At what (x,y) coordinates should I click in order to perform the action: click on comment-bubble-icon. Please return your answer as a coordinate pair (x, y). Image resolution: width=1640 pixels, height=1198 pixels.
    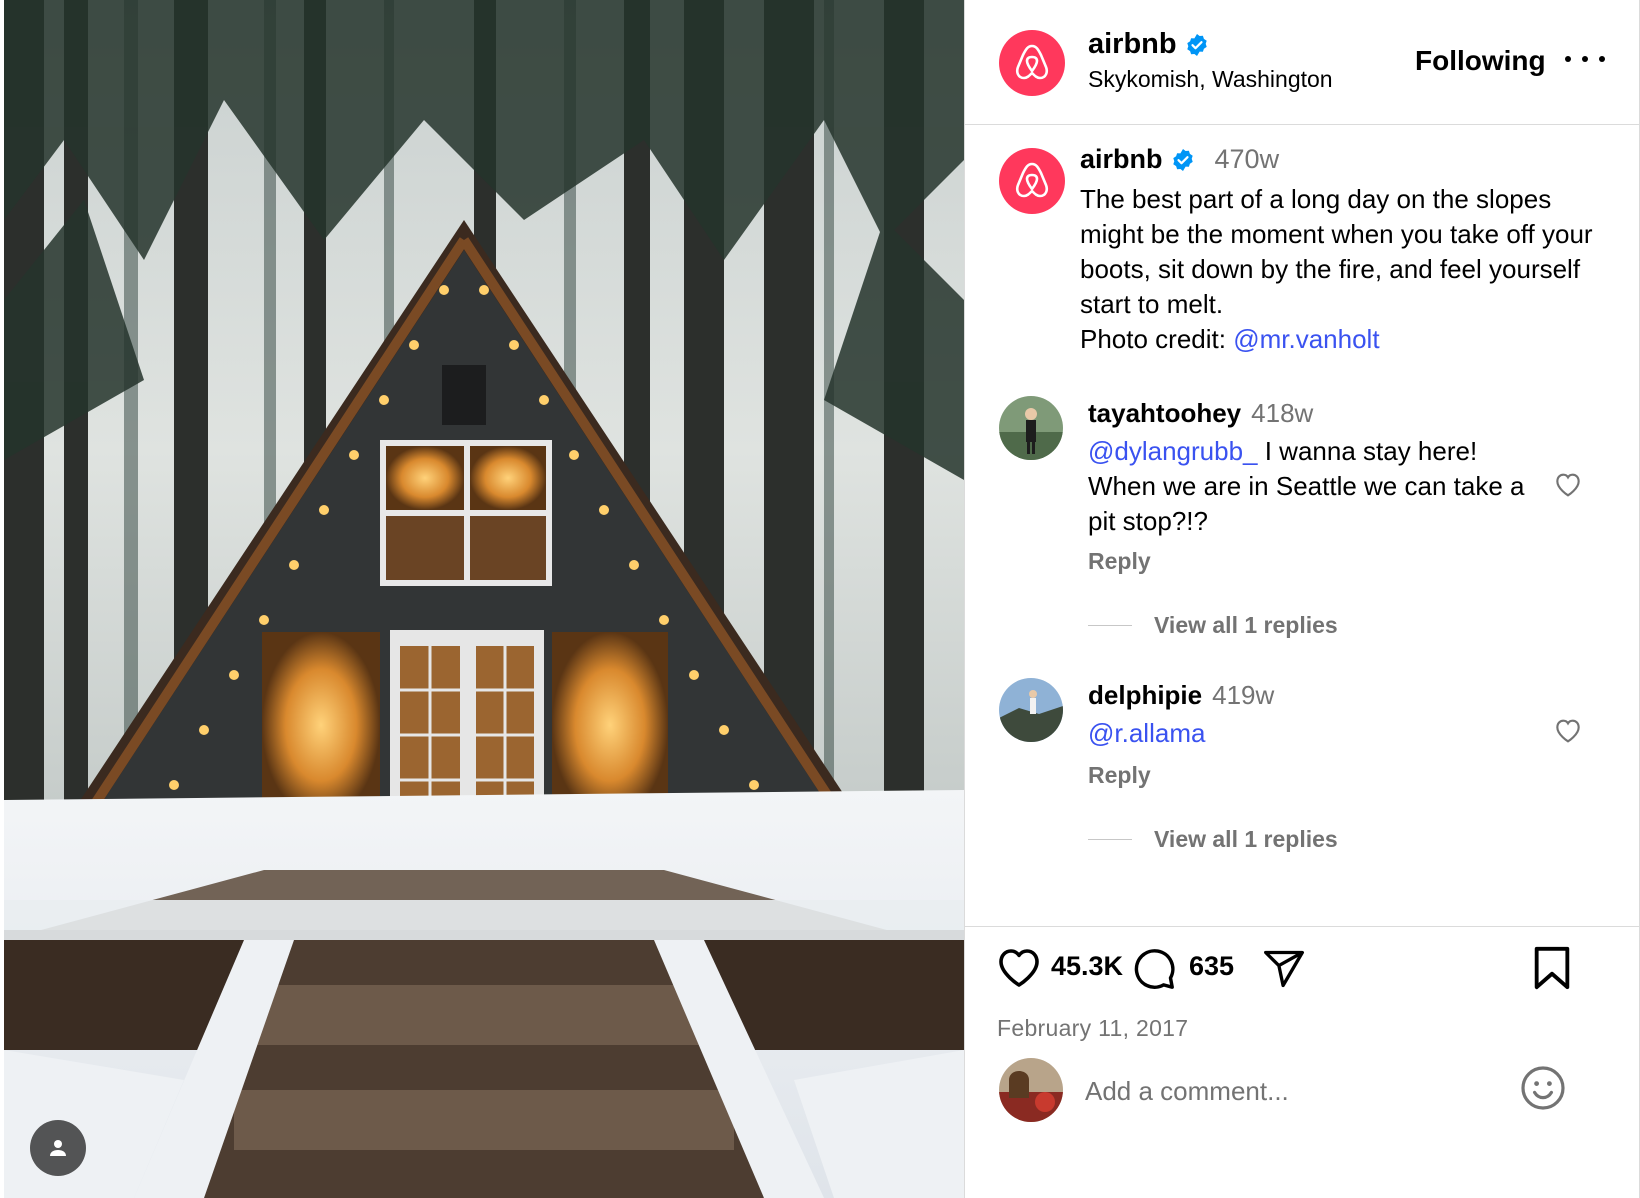
    Looking at the image, I should click on (1154, 968).